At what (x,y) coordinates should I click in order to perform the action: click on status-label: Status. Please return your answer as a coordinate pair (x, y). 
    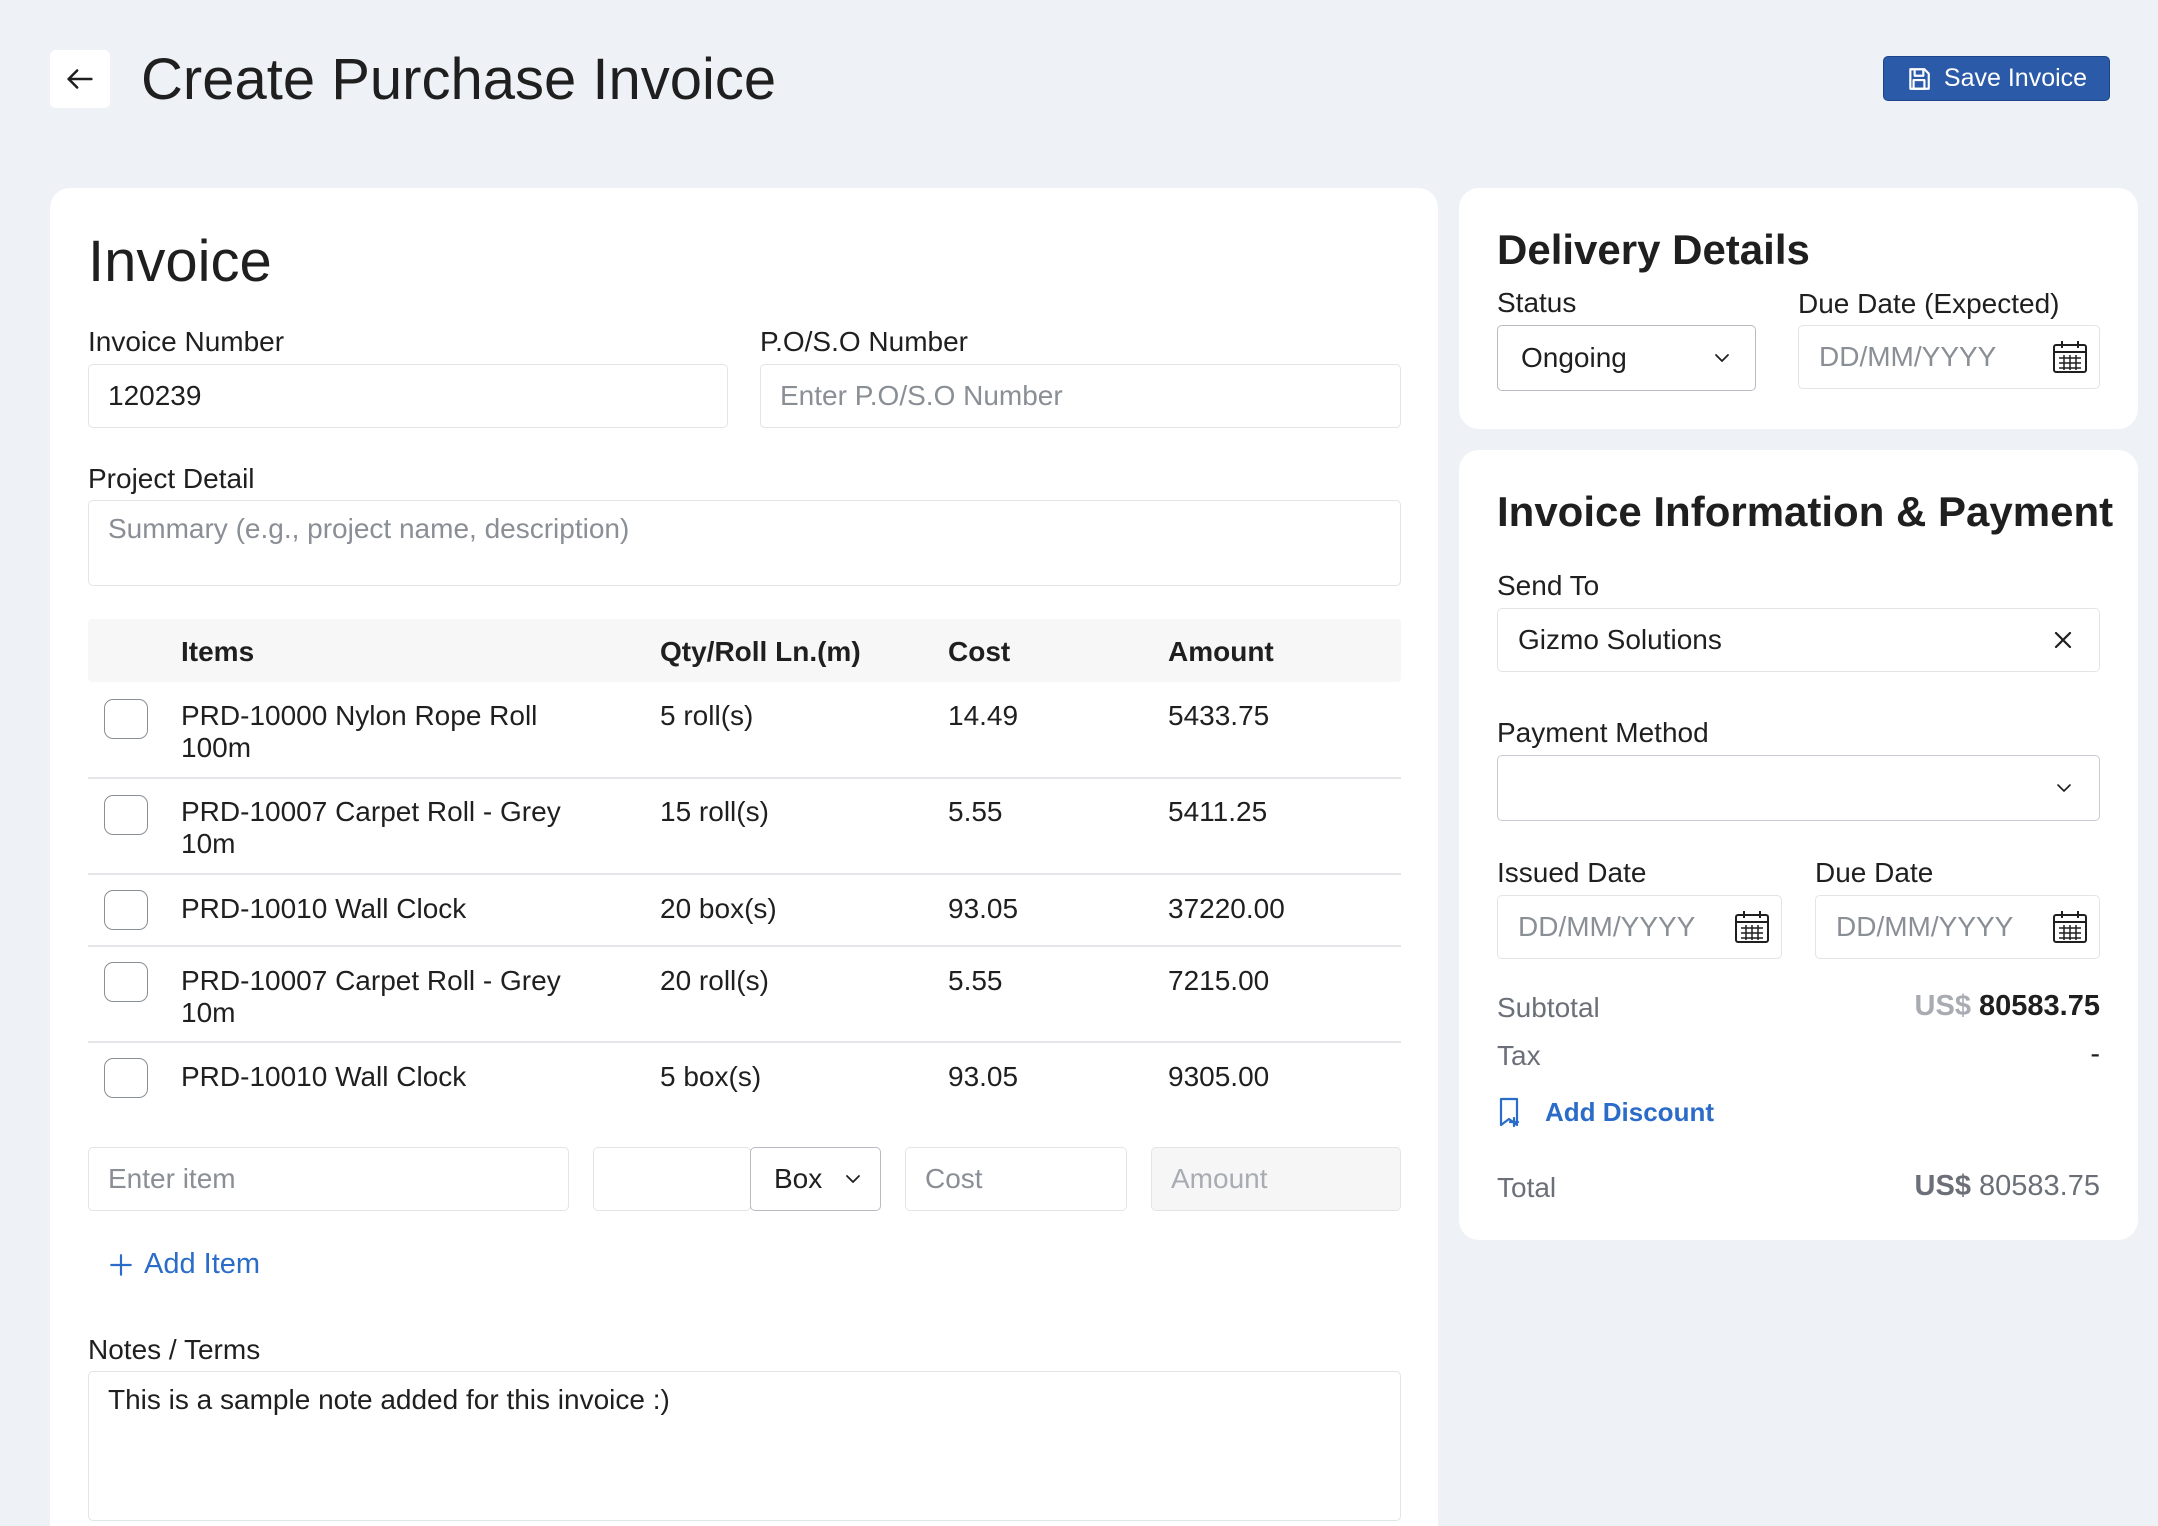
    Looking at the image, I should click on (1537, 302).